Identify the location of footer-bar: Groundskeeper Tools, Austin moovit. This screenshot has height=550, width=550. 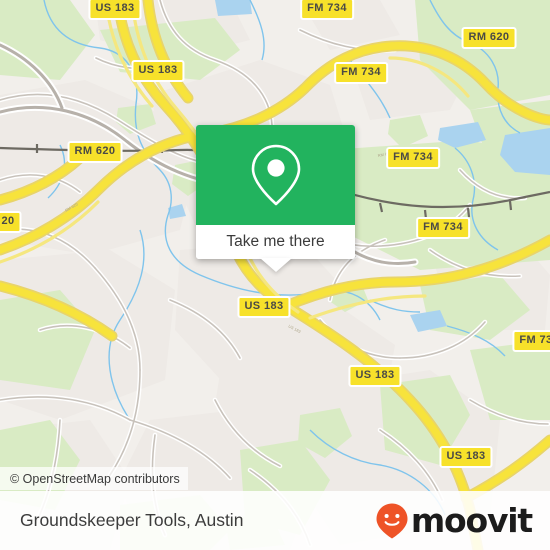
(275, 520).